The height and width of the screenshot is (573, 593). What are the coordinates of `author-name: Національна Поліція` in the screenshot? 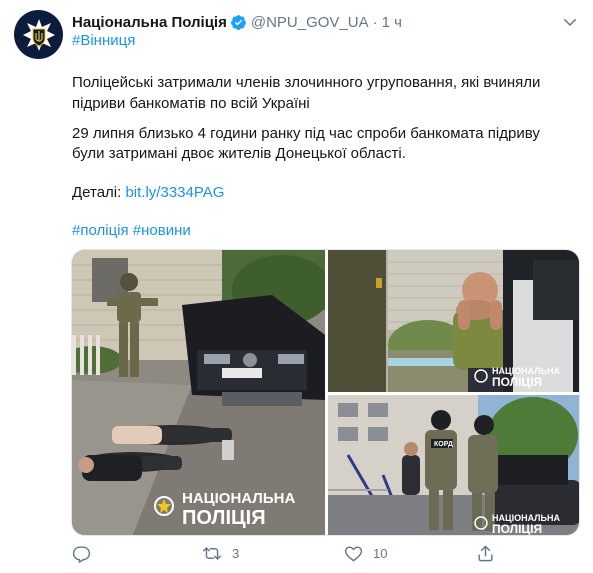 It's located at (149, 22).